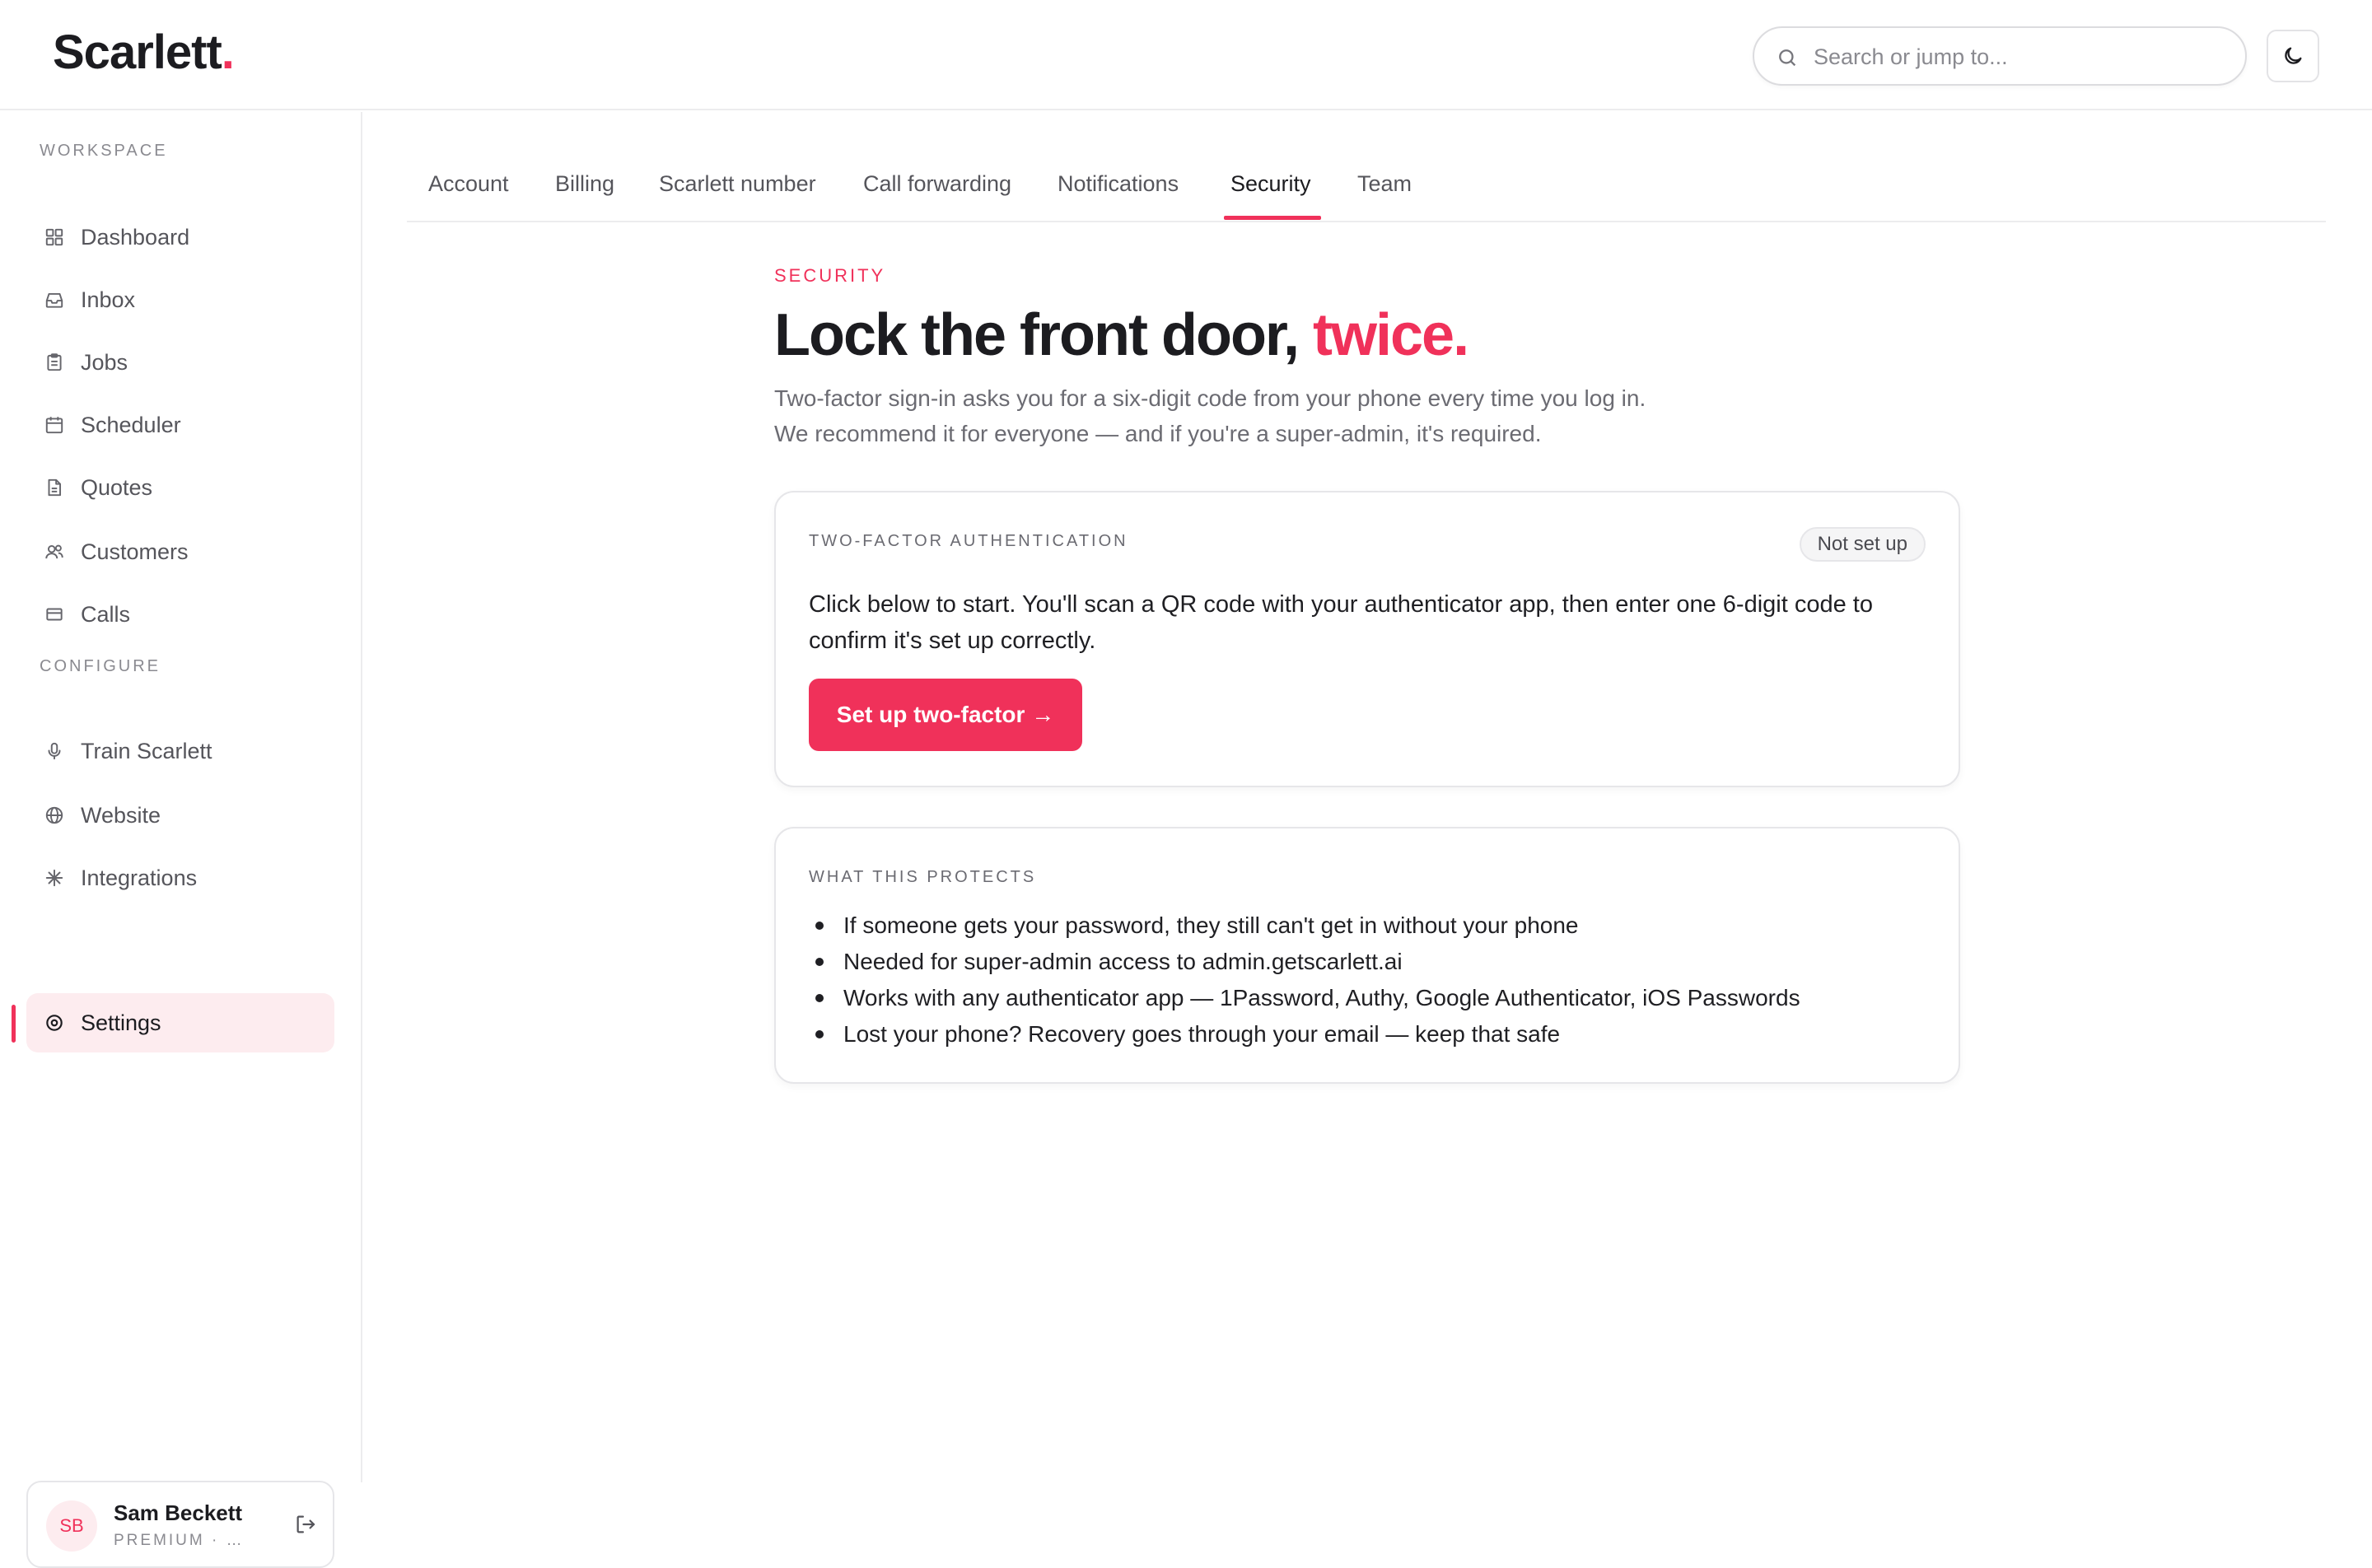 The image size is (2372, 1568). Describe the element at coordinates (54, 552) in the screenshot. I see `users-icon` at that location.